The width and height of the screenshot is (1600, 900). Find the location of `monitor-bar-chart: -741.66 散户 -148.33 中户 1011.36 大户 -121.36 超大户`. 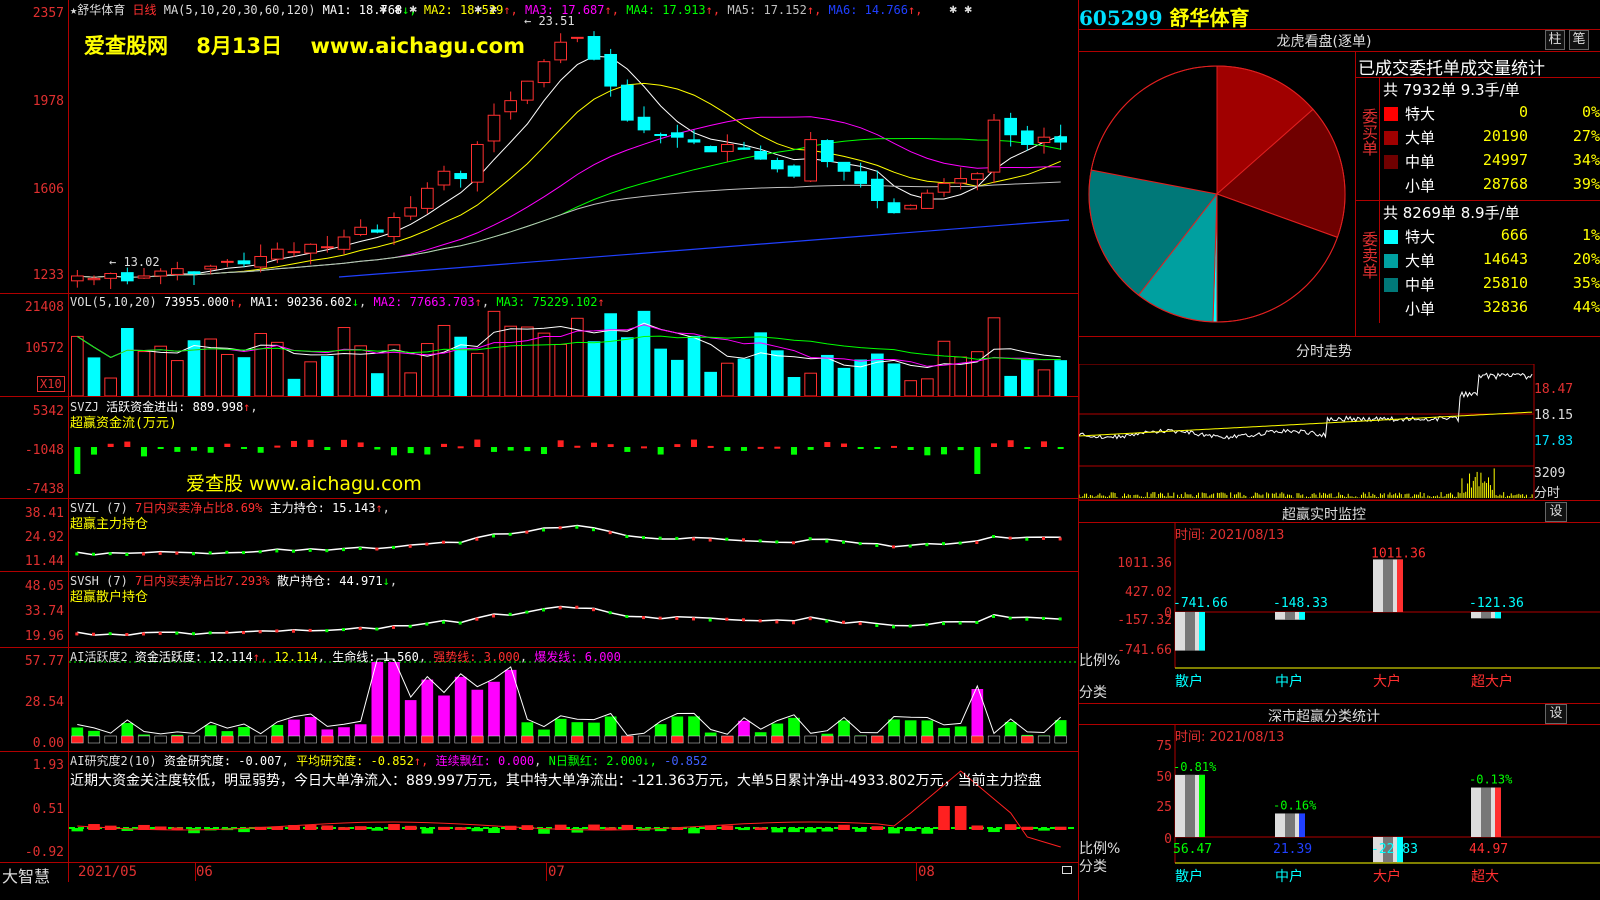

monitor-bar-chart: -741.66 散户 -148.33 中户 1011.36 大户 -121.36 超大户 is located at coordinates (1339, 613).